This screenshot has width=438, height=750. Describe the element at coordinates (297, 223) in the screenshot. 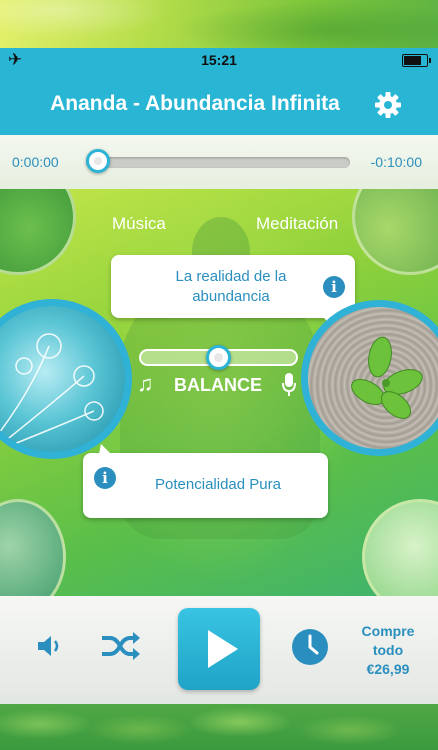

I see `meditation-label: Meditación` at that location.